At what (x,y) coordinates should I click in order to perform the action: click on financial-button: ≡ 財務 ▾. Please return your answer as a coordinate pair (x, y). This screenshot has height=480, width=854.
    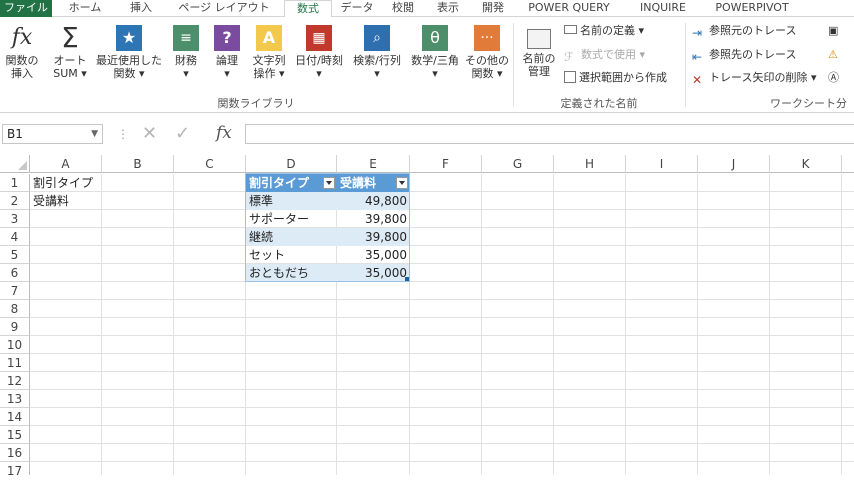
    Looking at the image, I should click on (186, 52).